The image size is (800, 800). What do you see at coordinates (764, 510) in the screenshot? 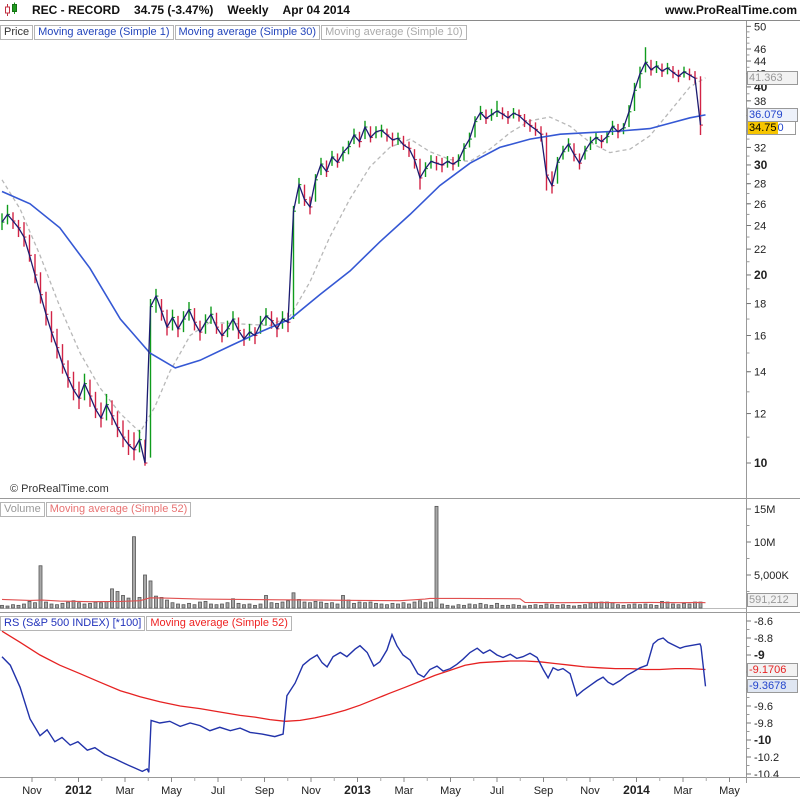
I see `axis-label: 15M` at bounding box center [764, 510].